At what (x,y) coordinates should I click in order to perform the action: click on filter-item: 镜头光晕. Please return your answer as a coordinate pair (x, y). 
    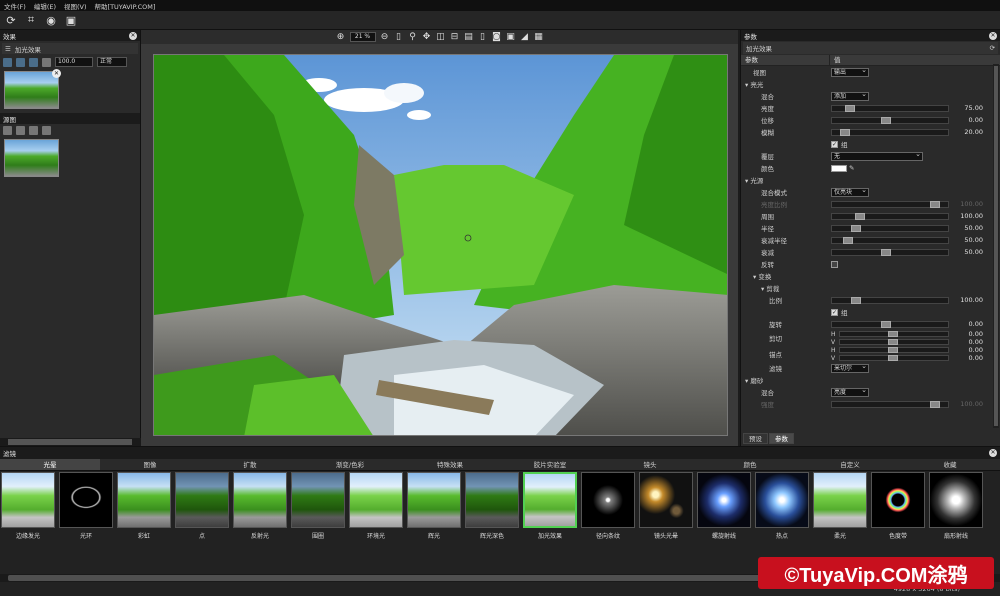
    Looking at the image, I should click on (666, 508).